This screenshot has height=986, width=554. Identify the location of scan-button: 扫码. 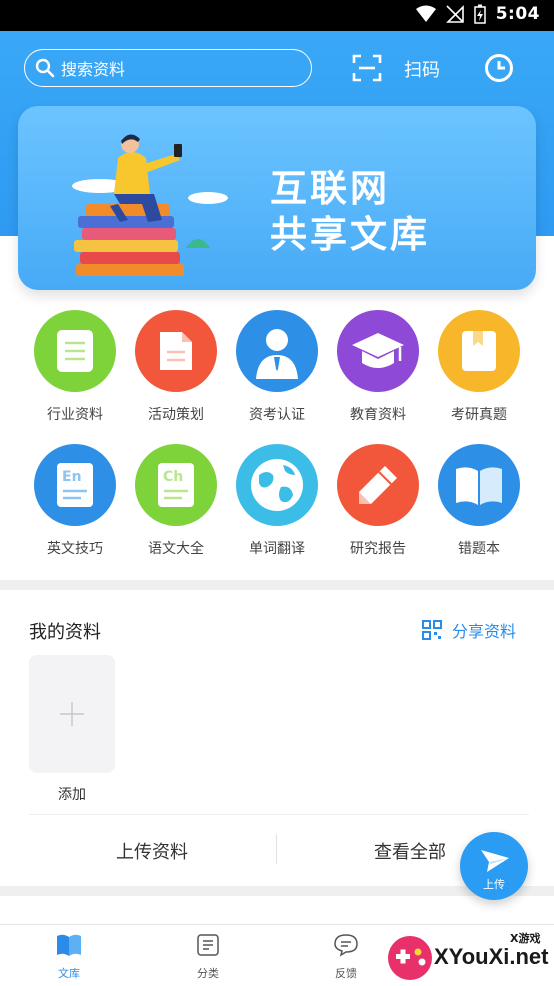
(422, 69).